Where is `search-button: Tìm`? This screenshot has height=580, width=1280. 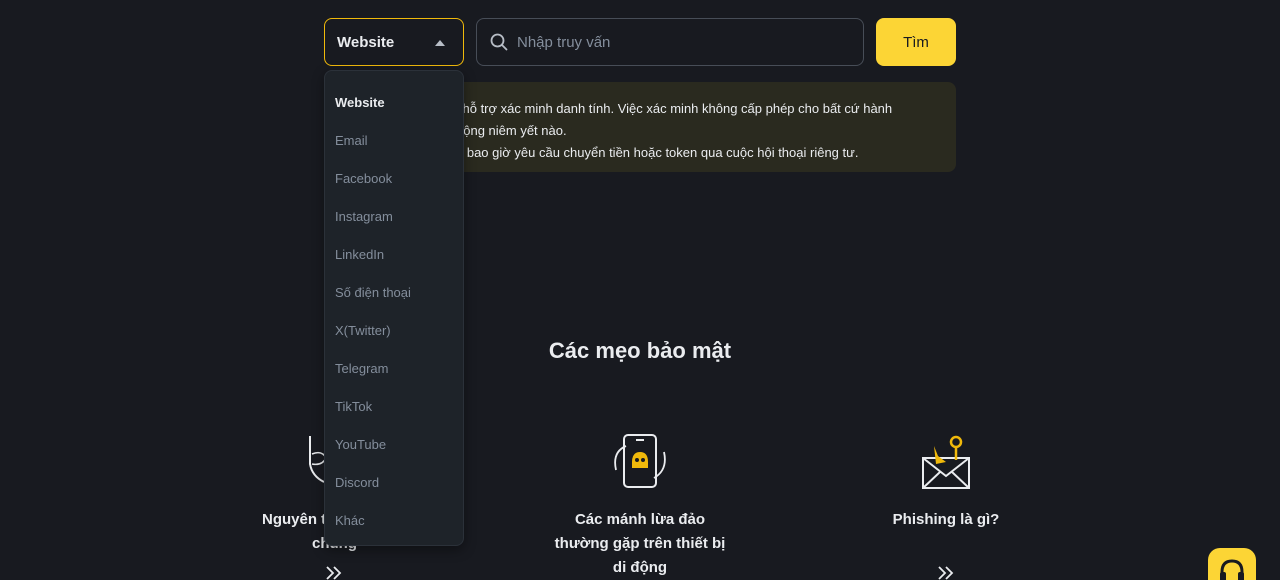 search-button: Tìm is located at coordinates (916, 42).